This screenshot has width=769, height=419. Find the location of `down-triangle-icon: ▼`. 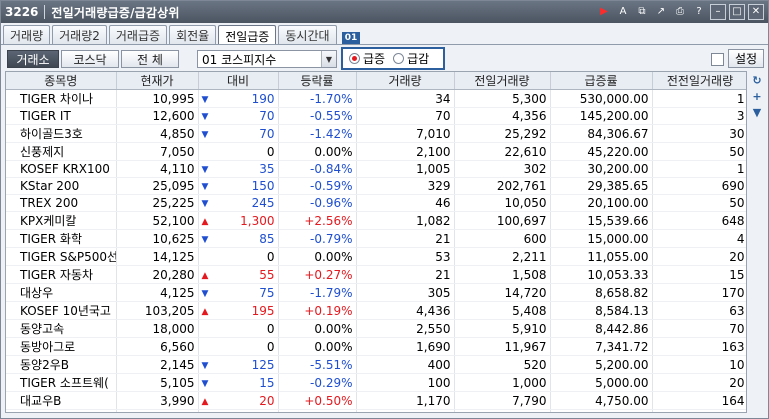

down-triangle-icon: ▼ is located at coordinates (205, 293).